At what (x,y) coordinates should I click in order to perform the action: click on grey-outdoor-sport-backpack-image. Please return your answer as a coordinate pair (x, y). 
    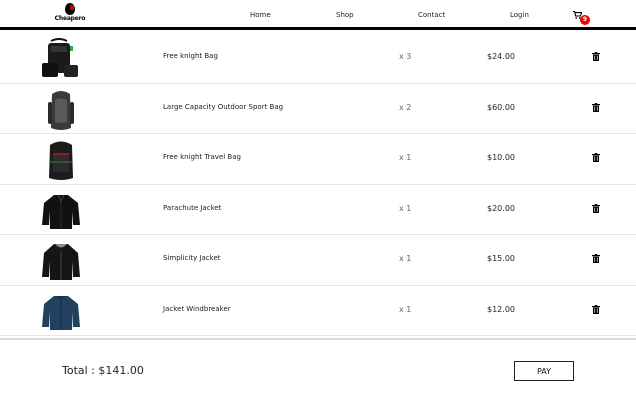
    Looking at the image, I should click on (61, 110).